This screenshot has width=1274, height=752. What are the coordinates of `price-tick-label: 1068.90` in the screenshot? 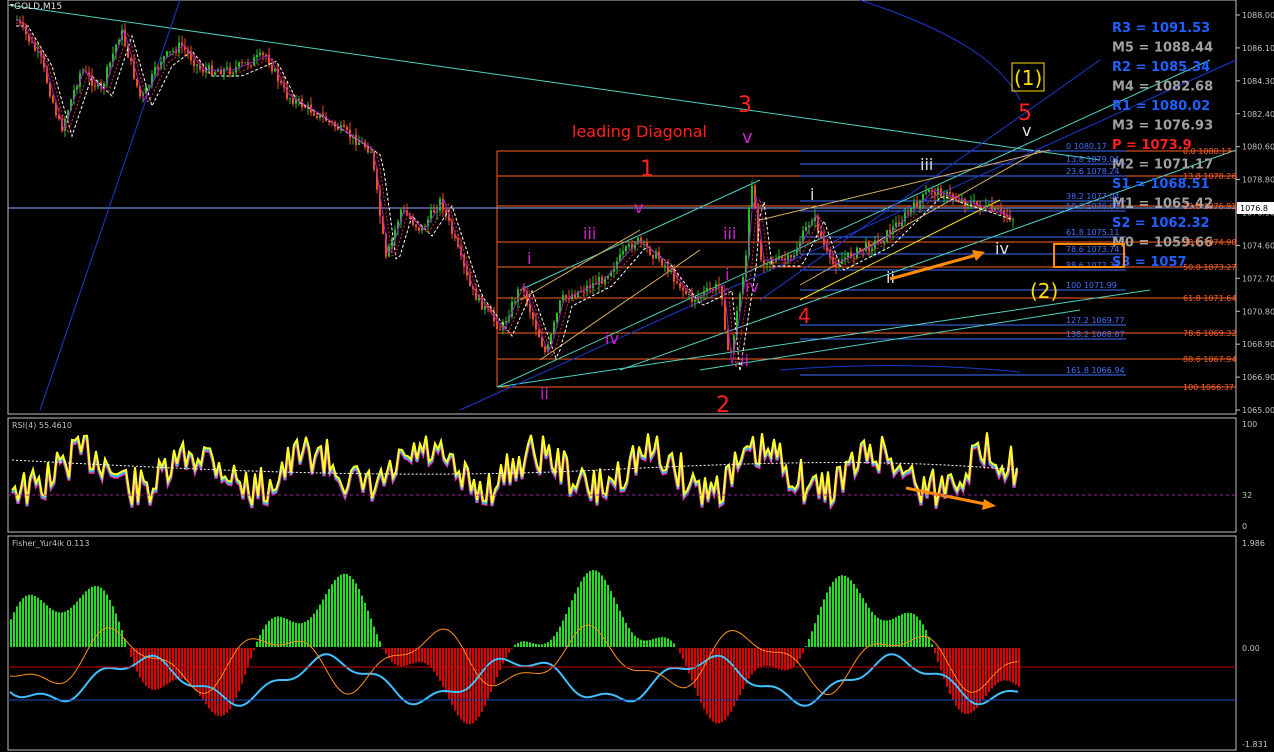 It's located at (1258, 344).